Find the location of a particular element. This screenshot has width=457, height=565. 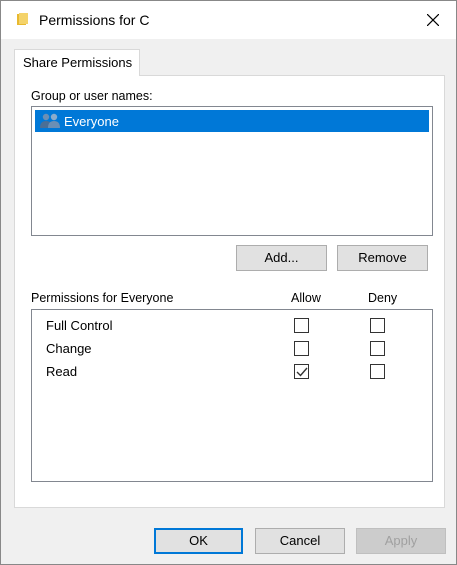

table-row: Change is located at coordinates (232, 348).